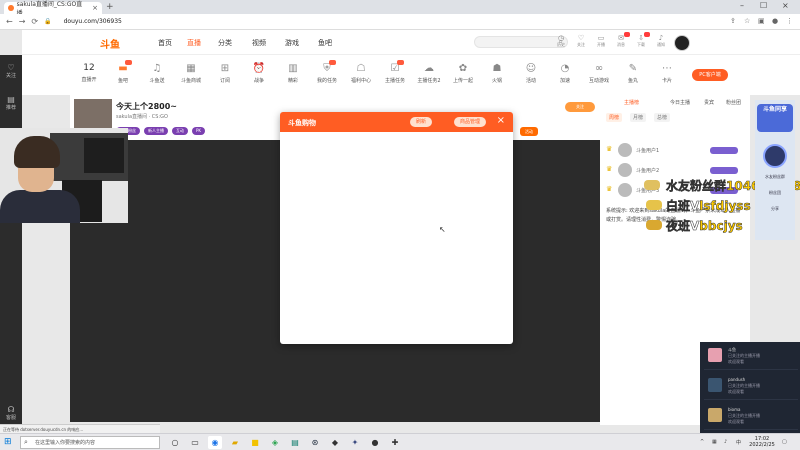 Image resolution: width=800 pixels, height=450 pixels. I want to click on pc-client-button: PC客户端, so click(710, 75).